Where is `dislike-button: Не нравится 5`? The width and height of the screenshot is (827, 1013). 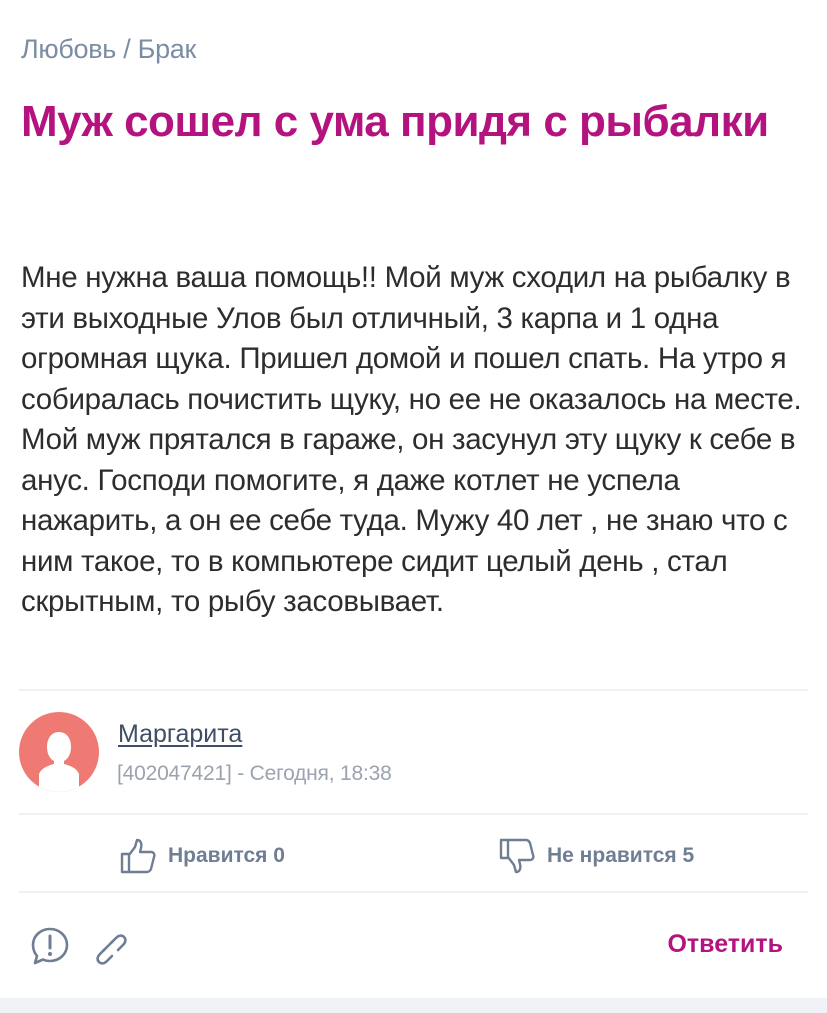 dislike-button: Не нравится 5 is located at coordinates (595, 856).